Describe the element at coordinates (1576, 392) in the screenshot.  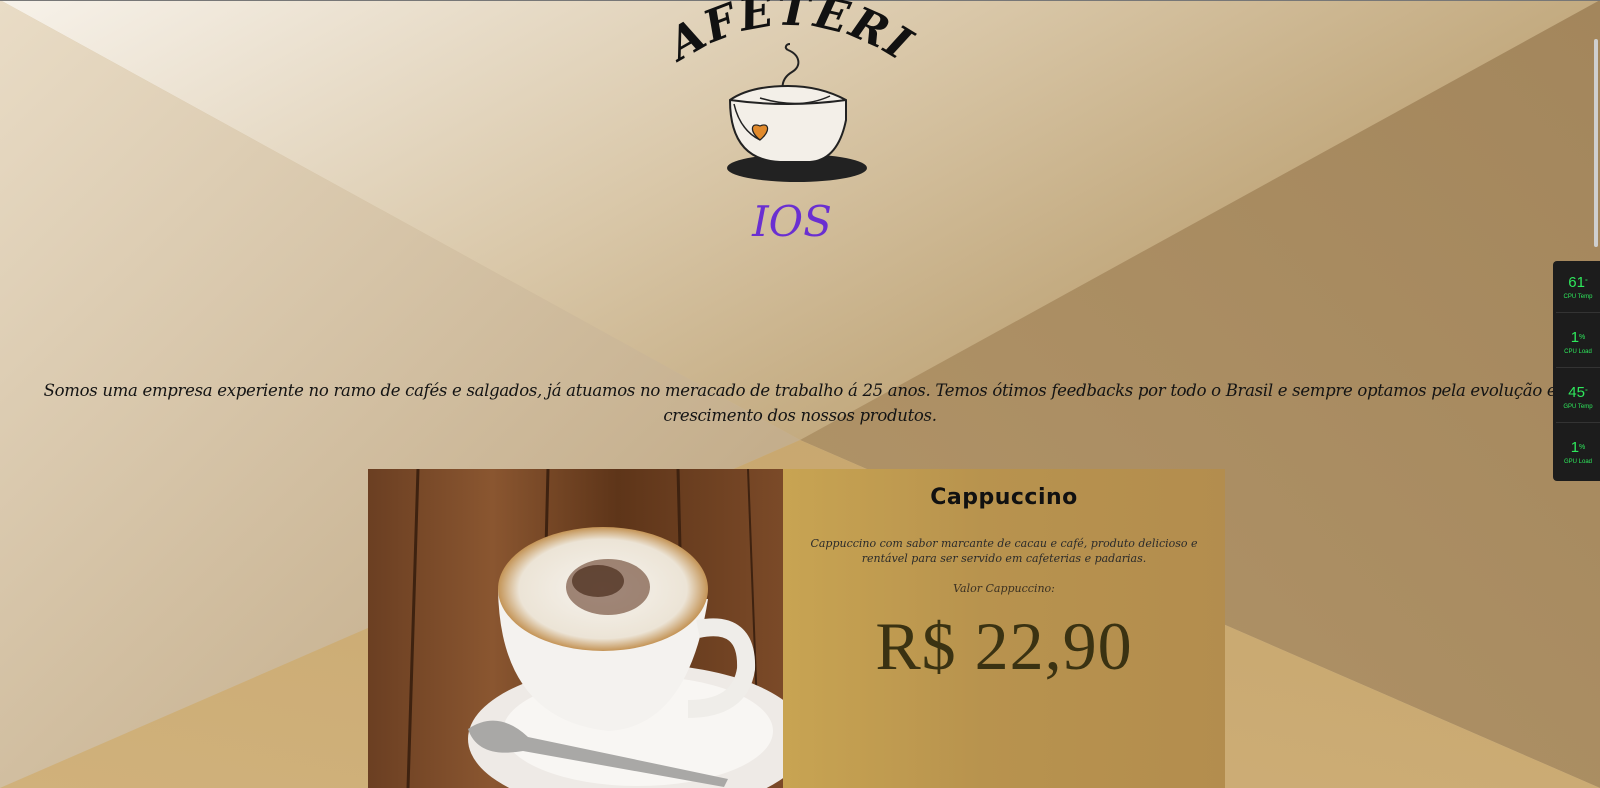
I see `monitor-value: 45` at that location.